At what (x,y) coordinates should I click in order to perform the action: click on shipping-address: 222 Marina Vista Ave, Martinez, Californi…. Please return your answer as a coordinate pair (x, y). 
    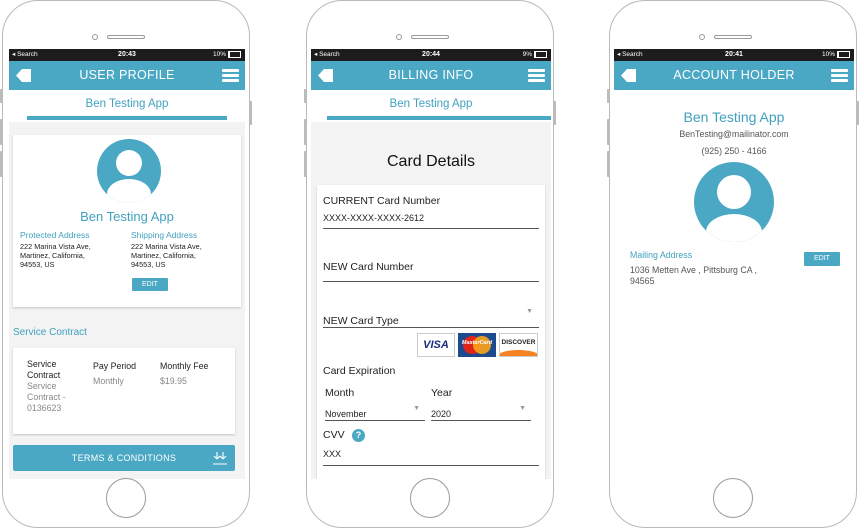
    Looking at the image, I should click on (166, 255).